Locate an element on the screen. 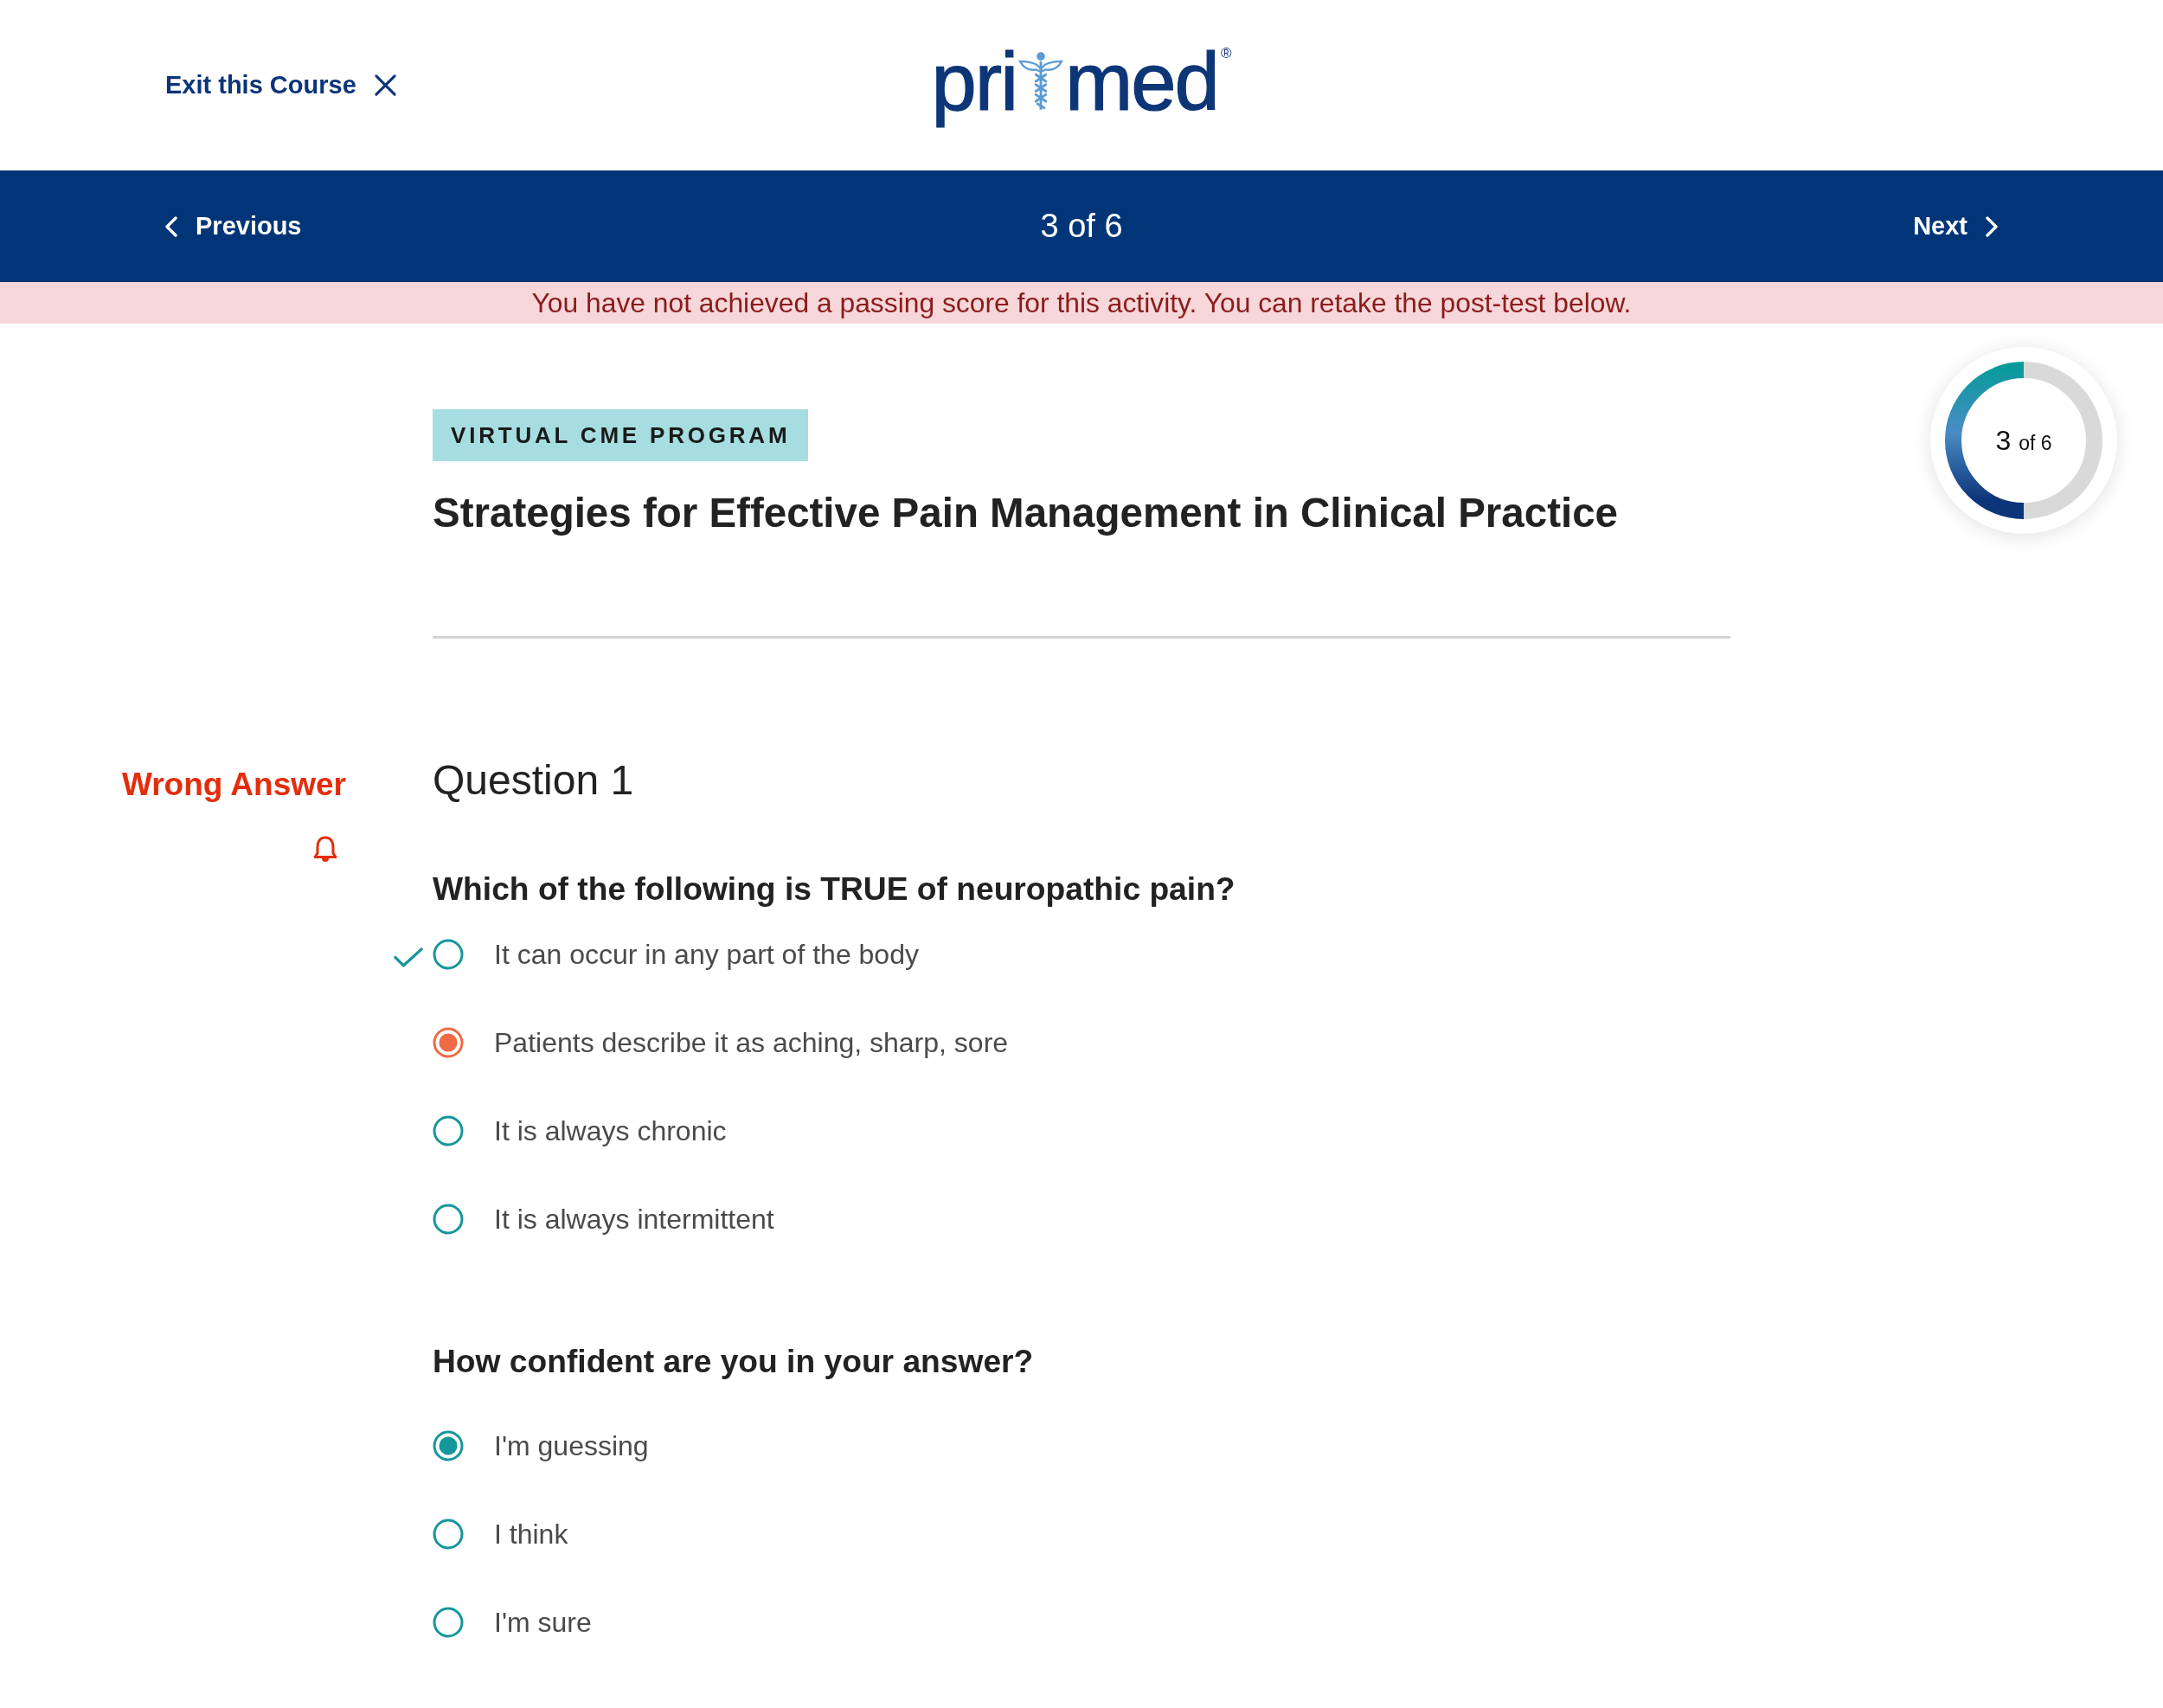 The height and width of the screenshot is (1708, 2163). registered-mark: ® is located at coordinates (1226, 54).